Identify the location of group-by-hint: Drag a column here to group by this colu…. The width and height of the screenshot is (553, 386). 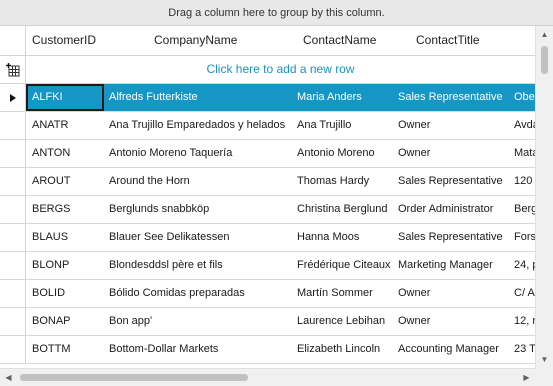
(276, 12).